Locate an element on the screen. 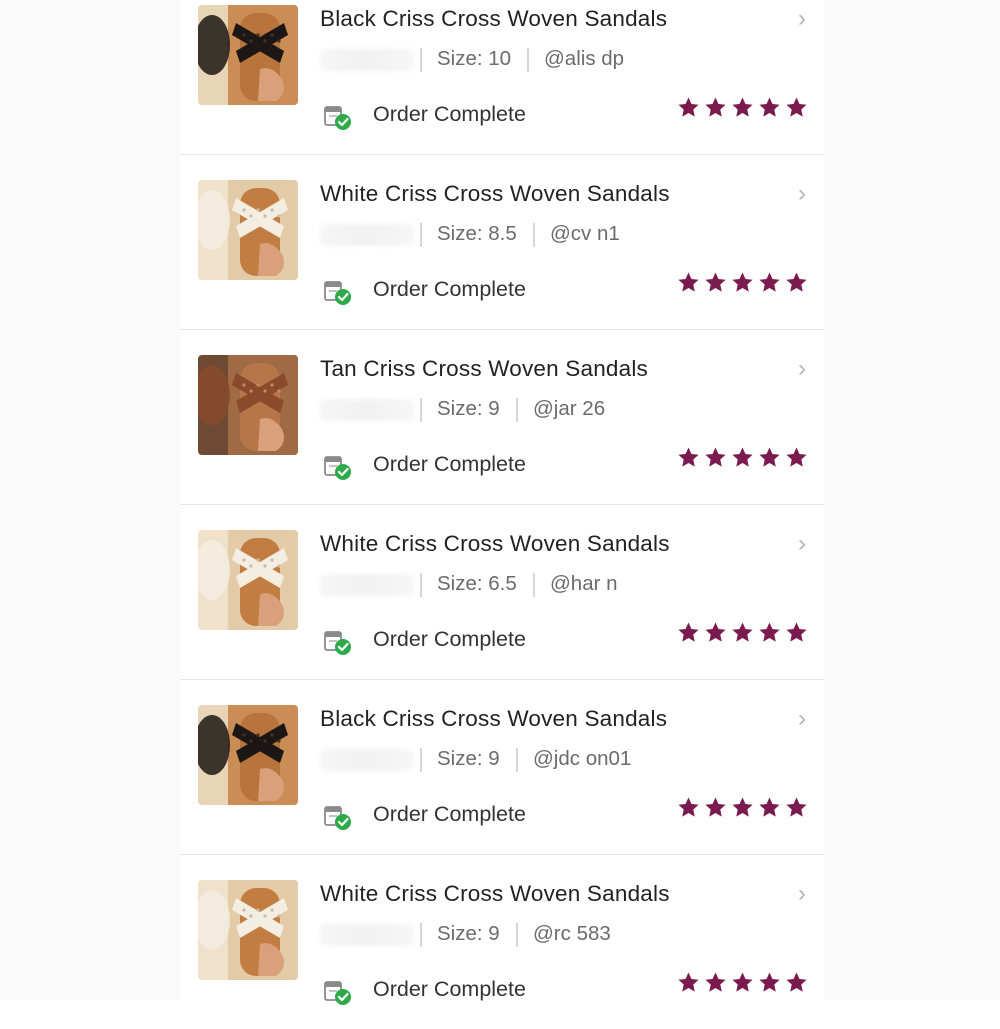 The width and height of the screenshot is (1000, 1029). order-meta: Size: 9 @jdc on01 is located at coordinates (535, 760).